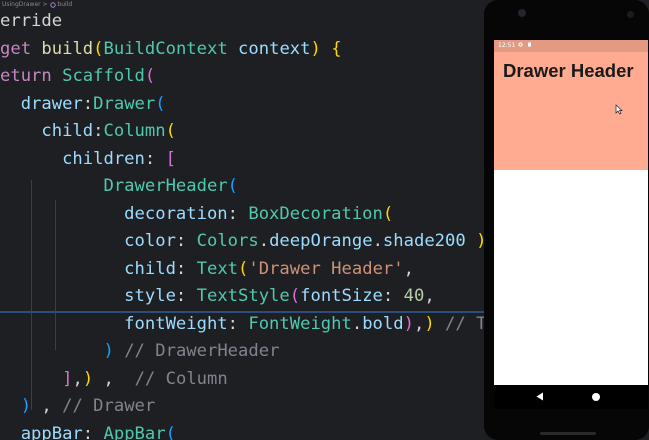  Describe the element at coordinates (424, 241) in the screenshot. I see `code-token: shade200` at that location.